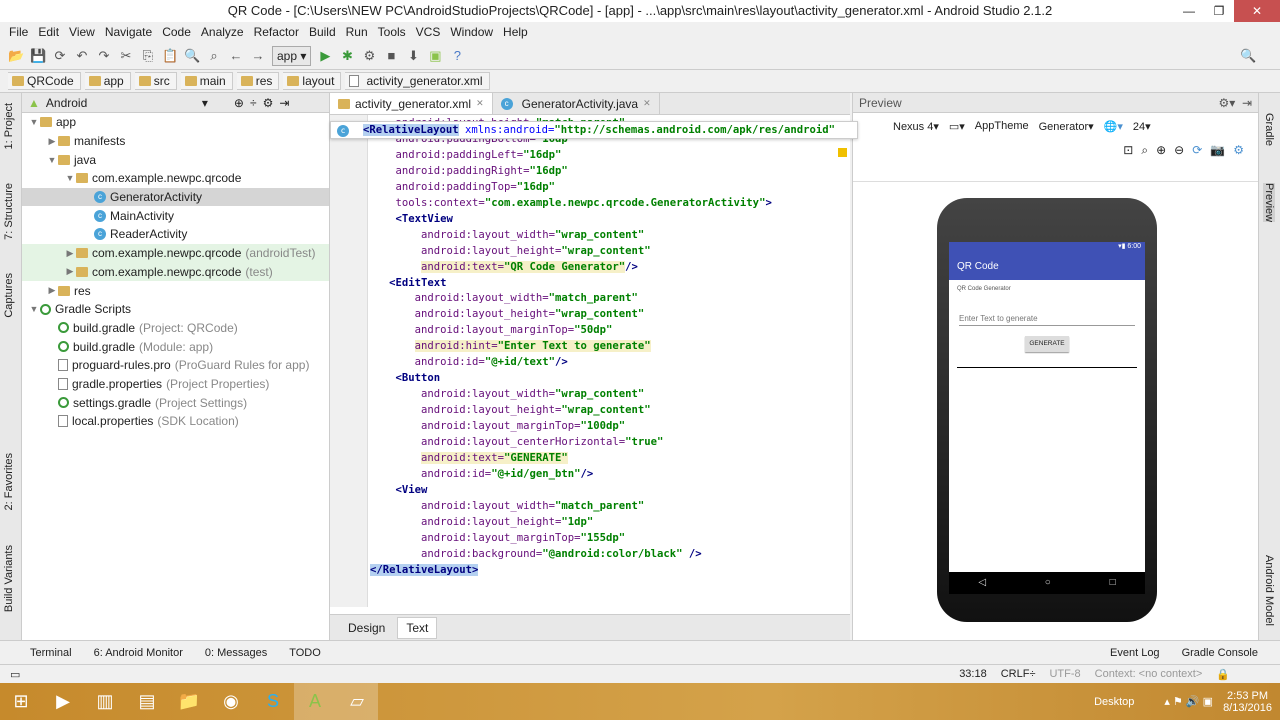 This screenshot has height=720, width=1280. Describe the element at coordinates (175, 384) in the screenshot. I see `tree-item: gradle.properties (Project Properties)` at that location.